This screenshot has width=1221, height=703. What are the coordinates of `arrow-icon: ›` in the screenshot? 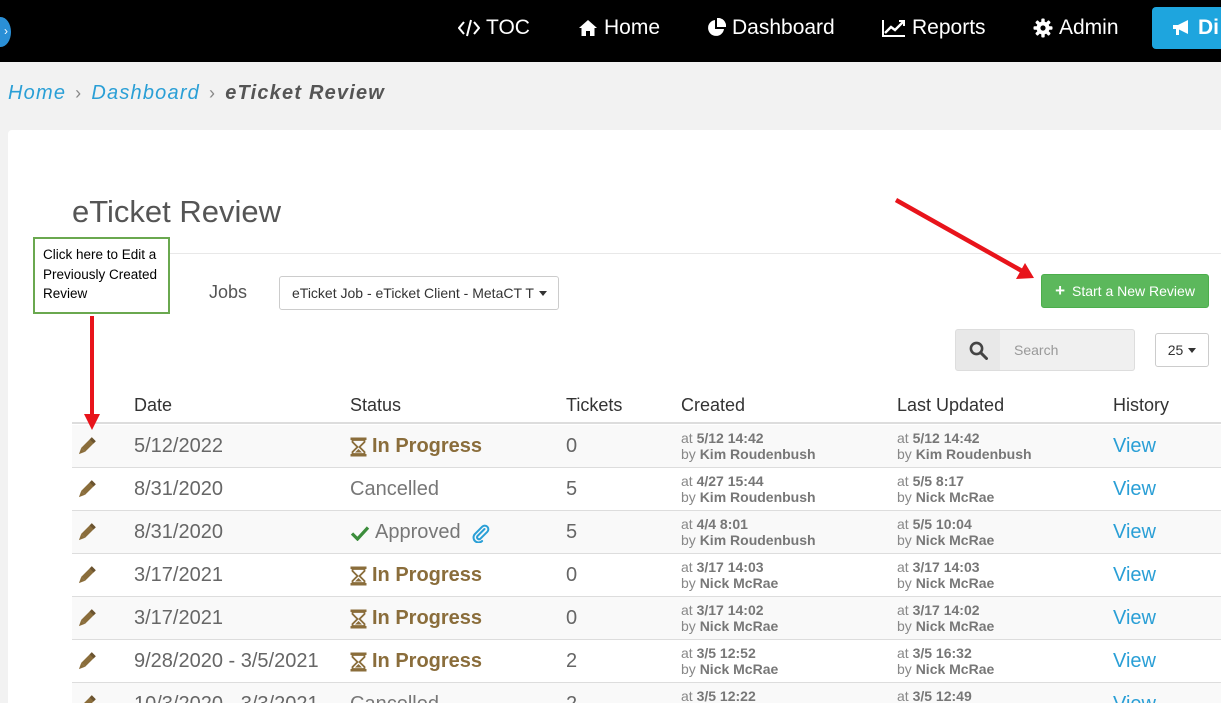 It's located at (6, 31).